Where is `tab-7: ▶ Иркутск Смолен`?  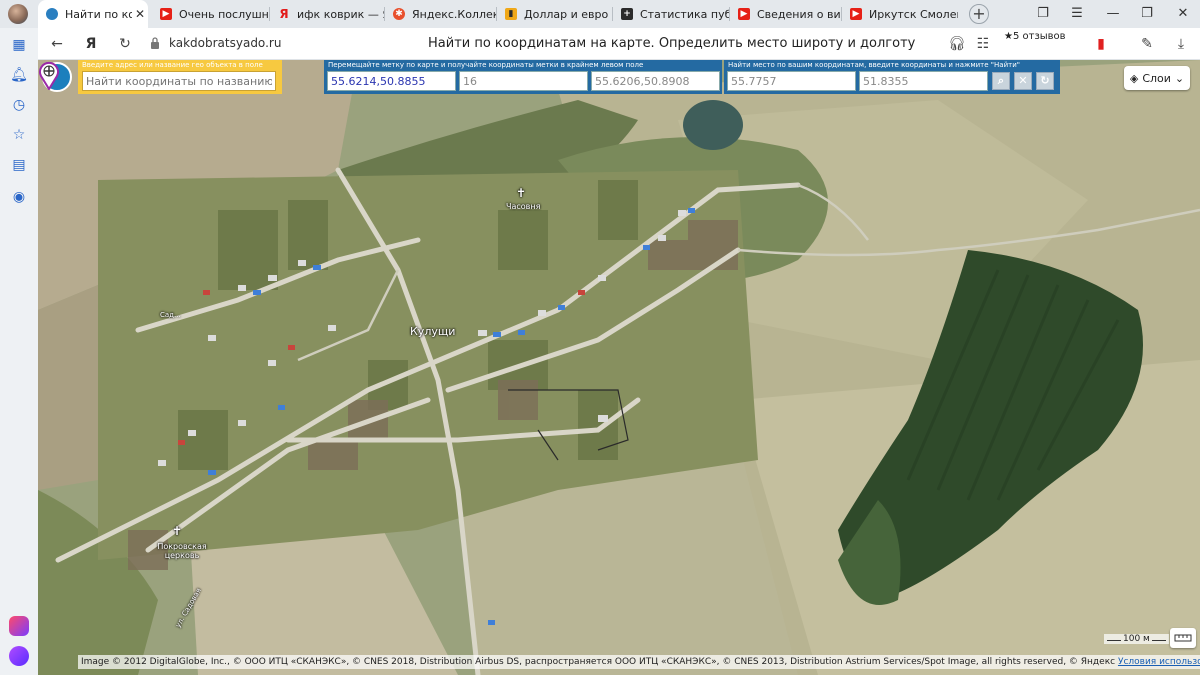 tab-7: ▶ Иркутск Смолен is located at coordinates (900, 14).